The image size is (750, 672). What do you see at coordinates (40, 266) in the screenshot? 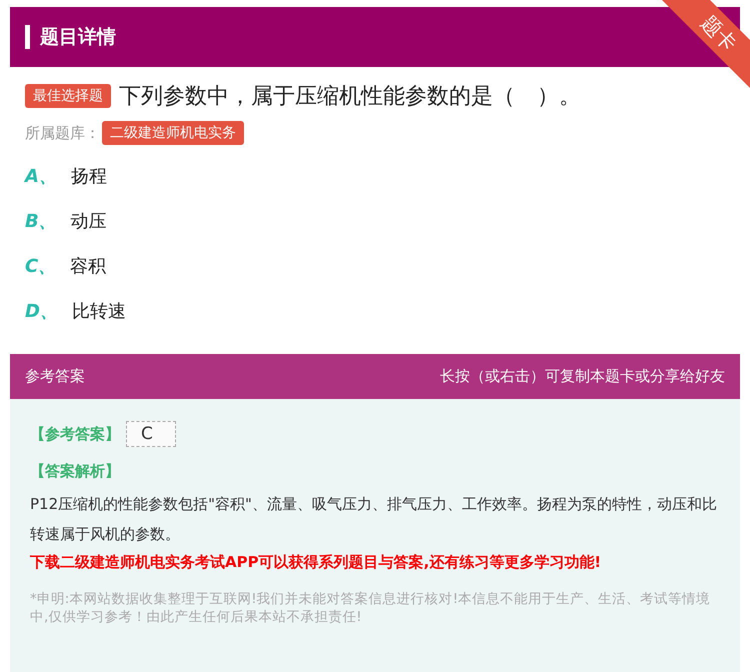
I see `option-letter: C、` at bounding box center [40, 266].